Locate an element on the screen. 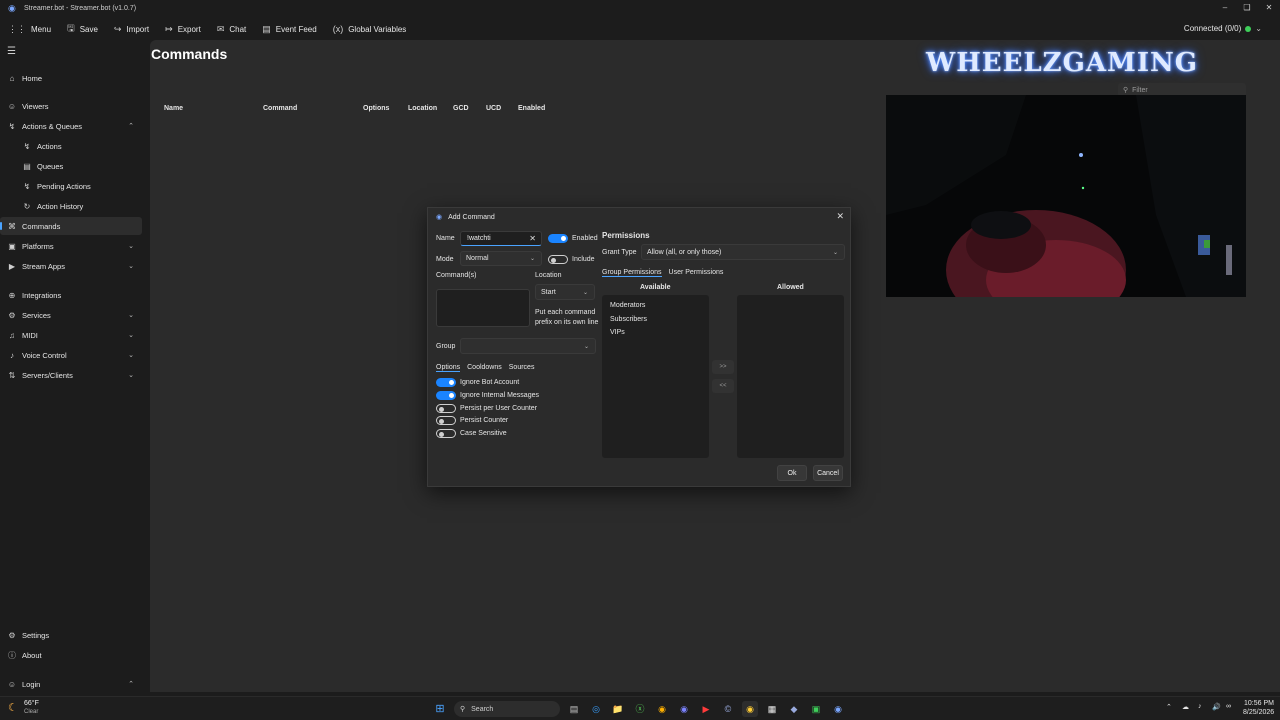  commands-icon: ⌘ is located at coordinates (12, 226).